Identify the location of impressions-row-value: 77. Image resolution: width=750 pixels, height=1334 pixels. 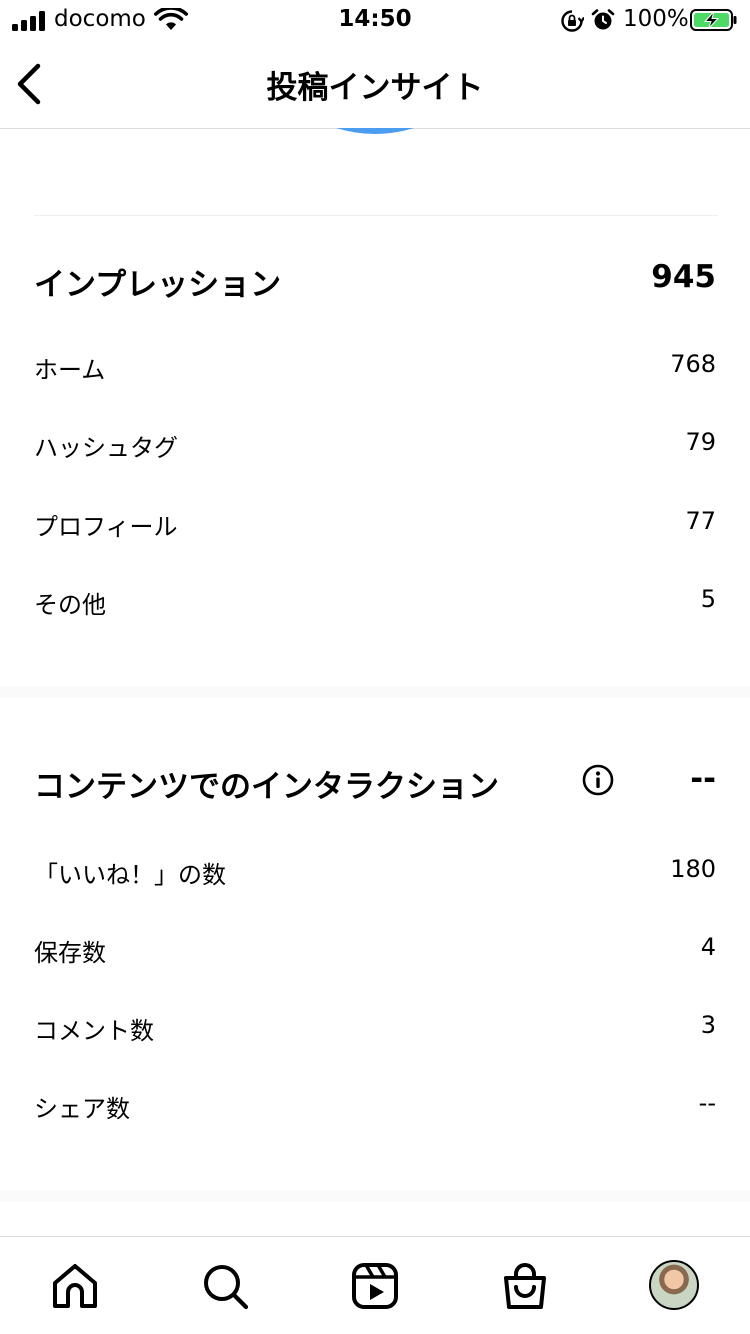
(700, 521).